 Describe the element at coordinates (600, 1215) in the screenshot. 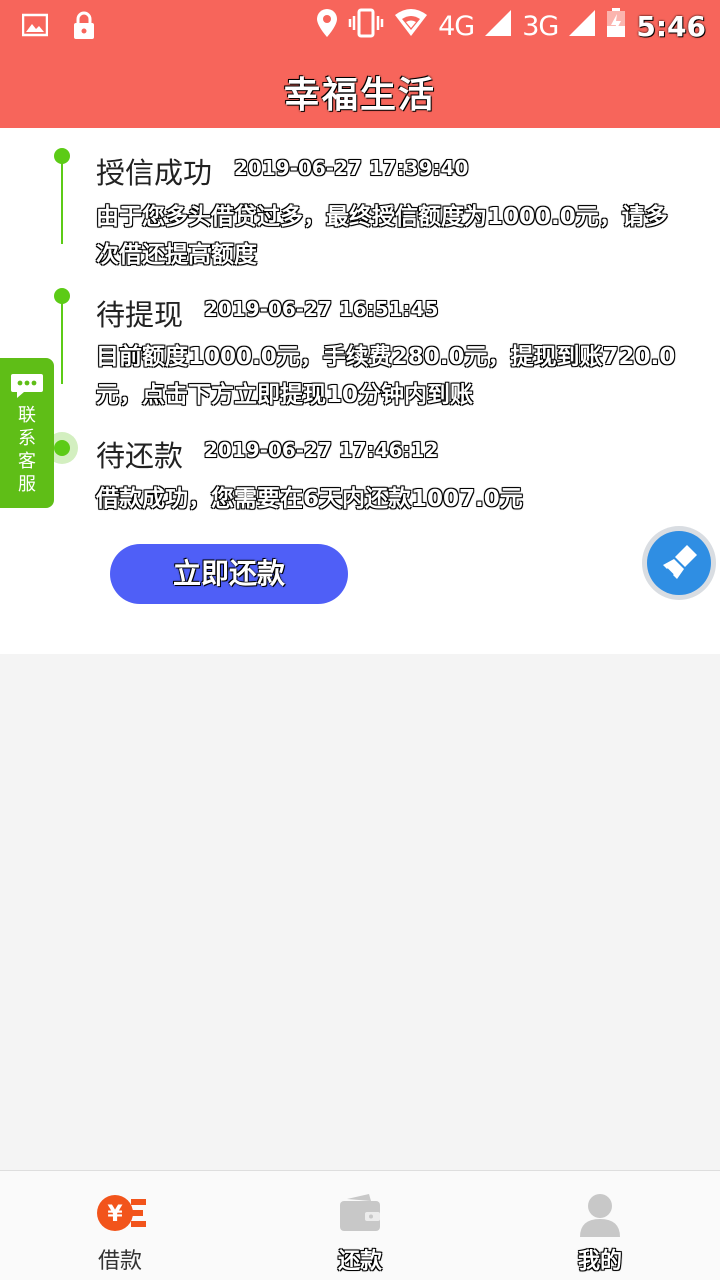

I see `user-icon` at that location.